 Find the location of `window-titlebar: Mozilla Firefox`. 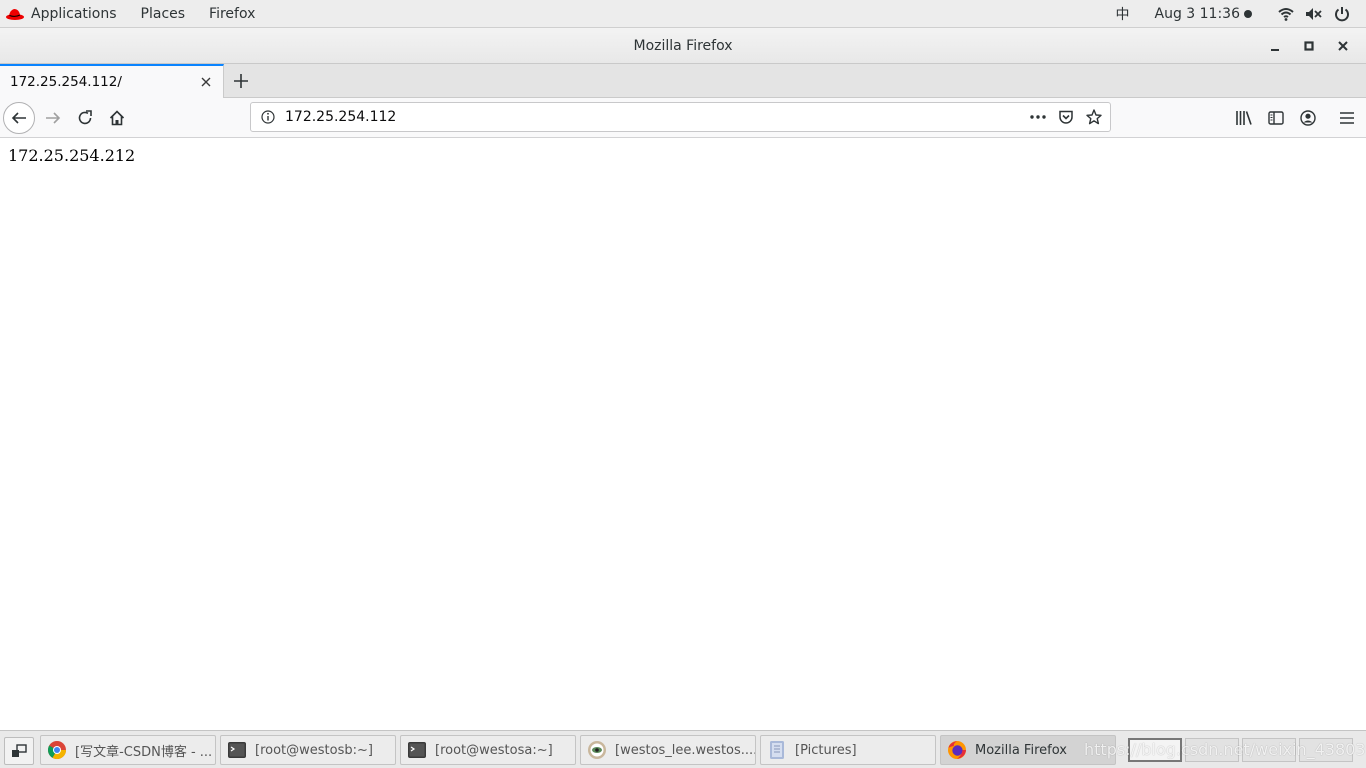

window-titlebar: Mozilla Firefox is located at coordinates (683, 46).